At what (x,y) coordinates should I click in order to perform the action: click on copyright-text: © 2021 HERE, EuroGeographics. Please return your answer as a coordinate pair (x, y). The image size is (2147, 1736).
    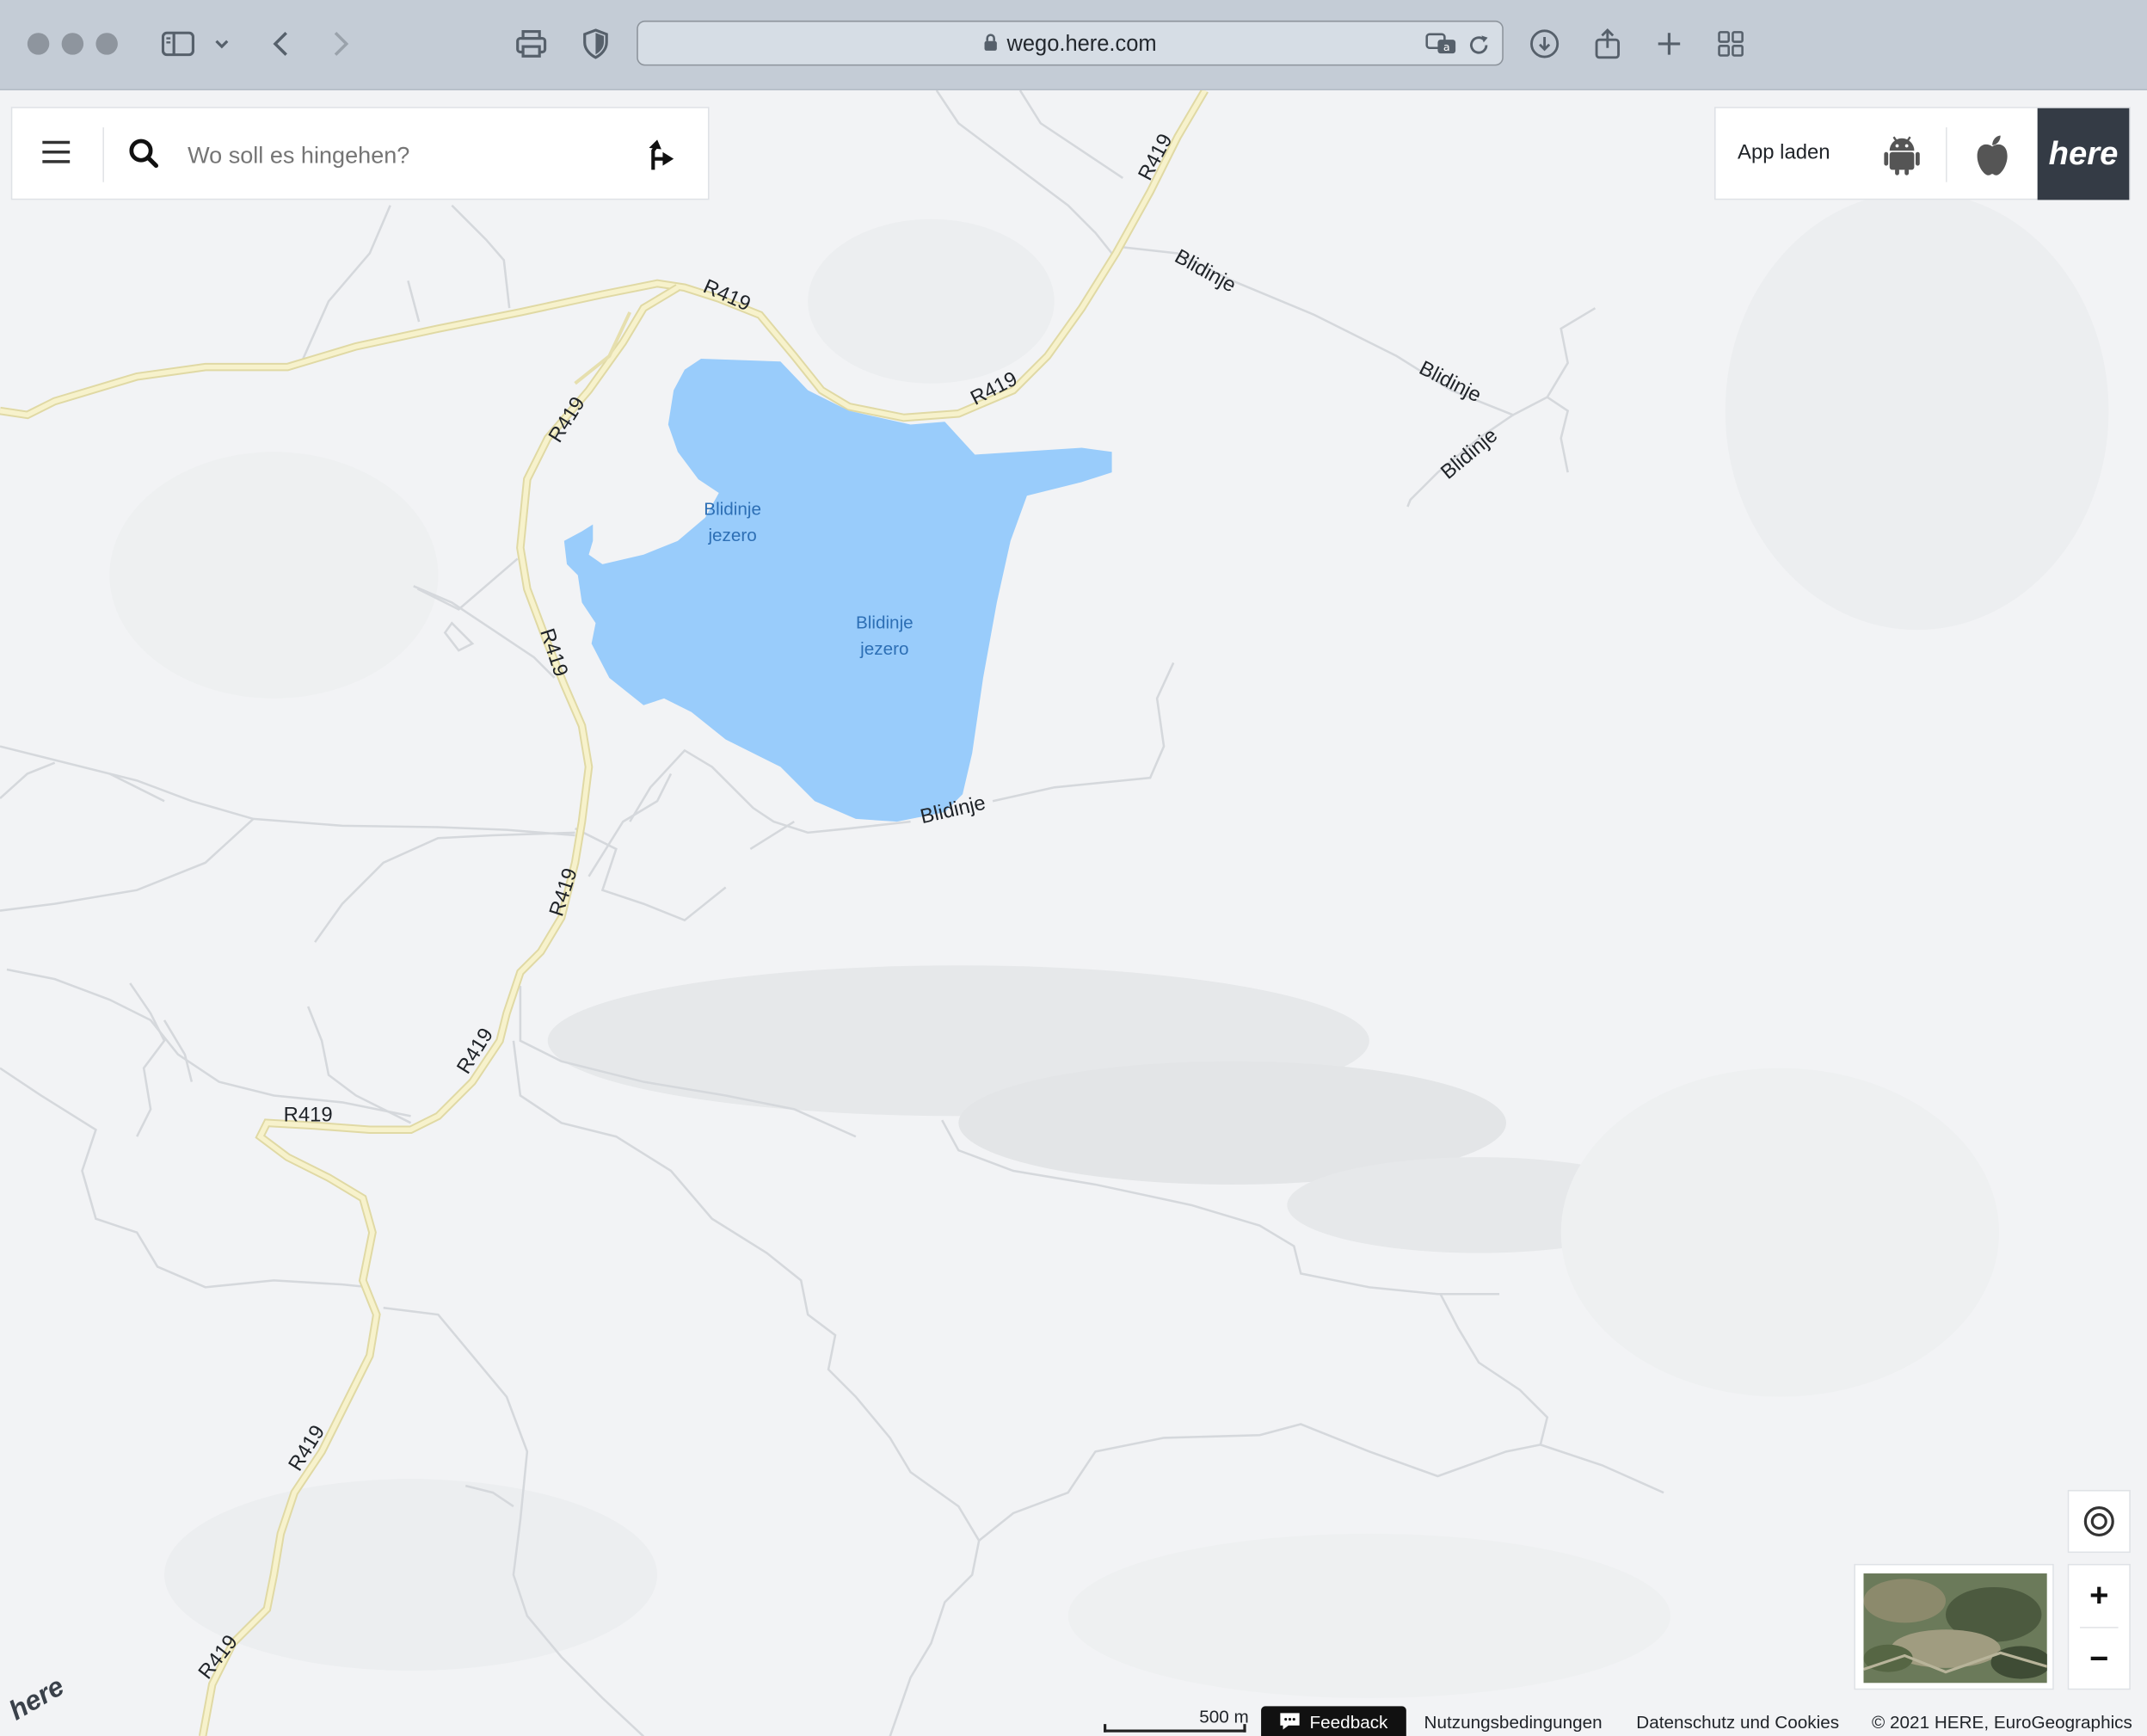
    Looking at the image, I should click on (2002, 1721).